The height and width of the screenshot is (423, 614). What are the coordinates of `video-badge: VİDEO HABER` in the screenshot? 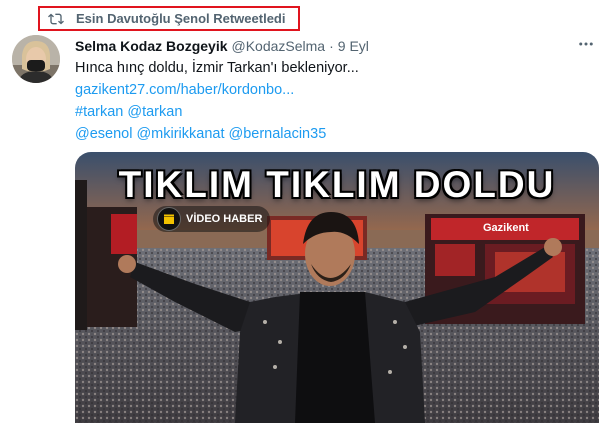 It's located at (212, 219).